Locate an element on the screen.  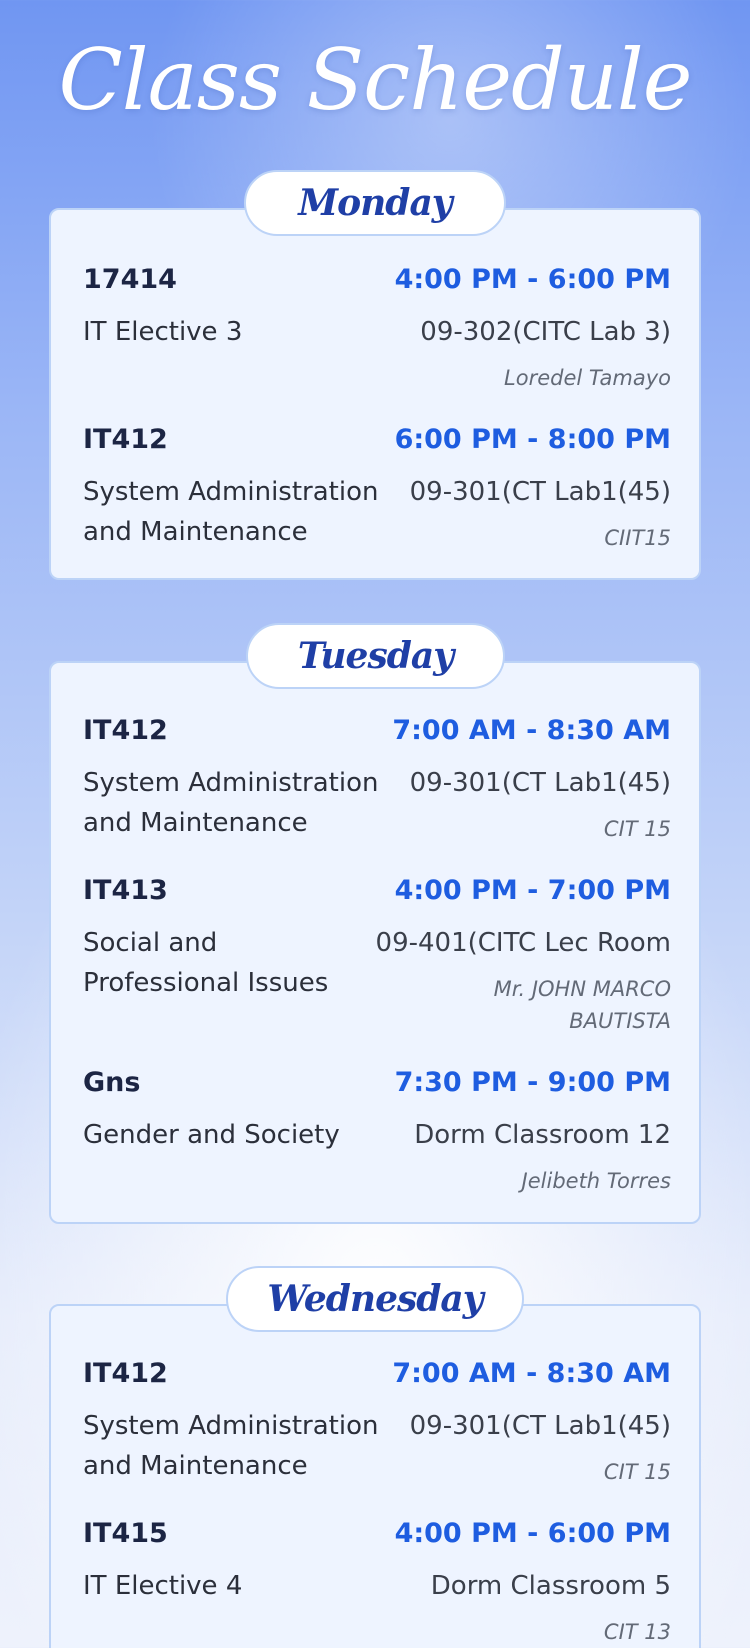
class-code: Gns is located at coordinates (112, 1082).